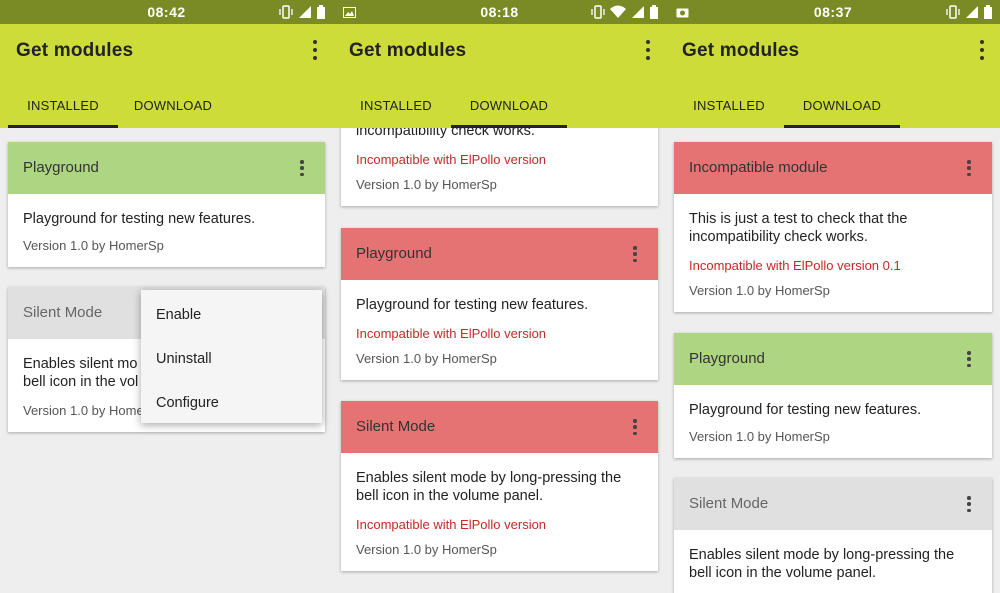 The height and width of the screenshot is (593, 1000). What do you see at coordinates (833, 168) in the screenshot?
I see `card-header: Incompatible module` at bounding box center [833, 168].